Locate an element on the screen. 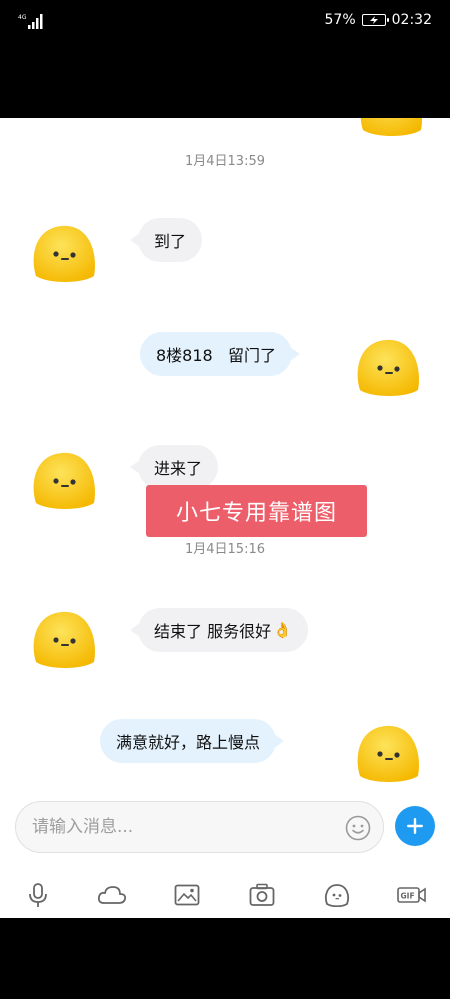 This screenshot has width=450, height=999. battery-charging-icon is located at coordinates (375, 20).